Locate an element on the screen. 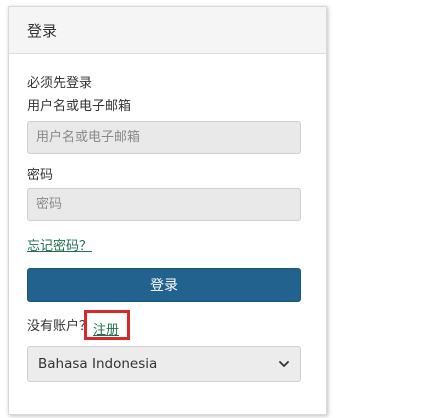  forgot-password-link: 忘记密码？ is located at coordinates (59, 244).